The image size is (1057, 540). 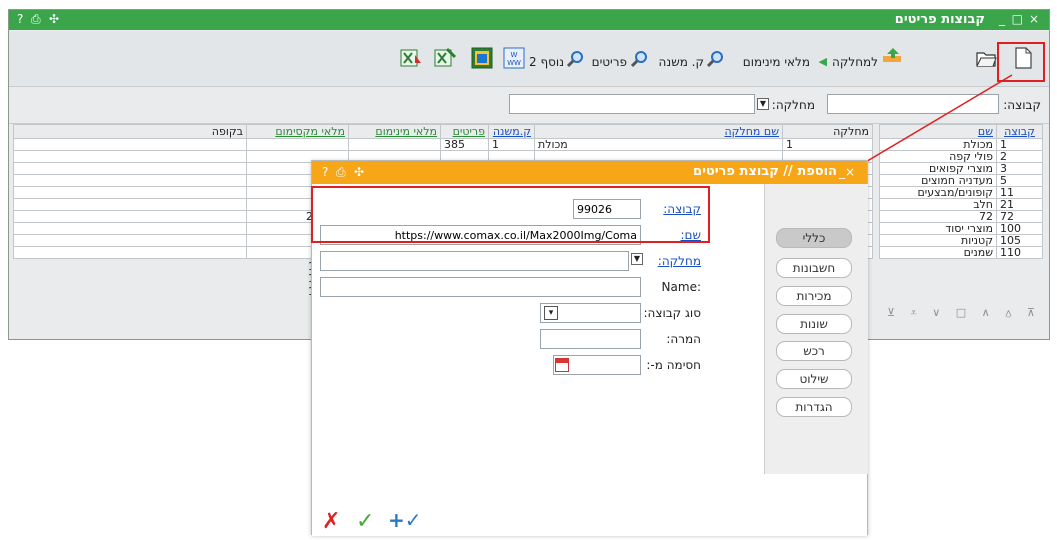 I want to click on conversion-label: המרה:, so click(x=683, y=339).